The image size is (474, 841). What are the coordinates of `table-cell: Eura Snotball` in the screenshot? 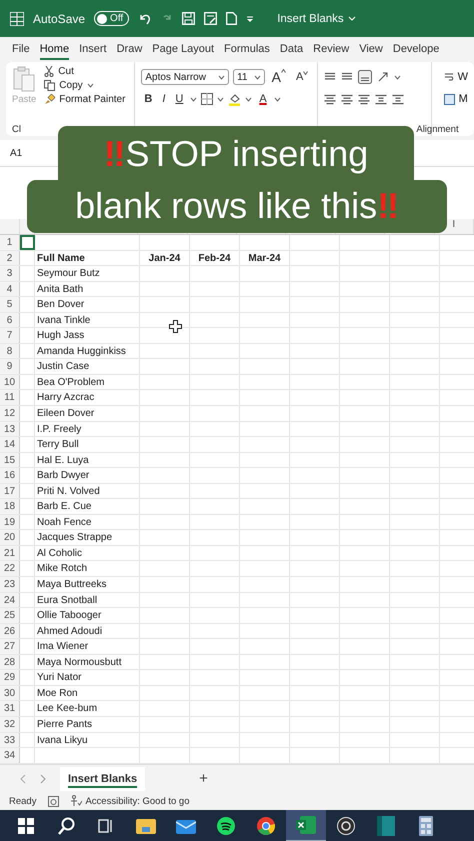 It's located at (67, 600).